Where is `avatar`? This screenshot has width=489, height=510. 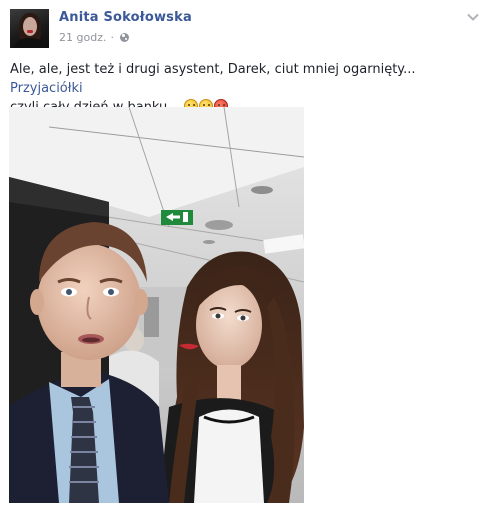
avatar is located at coordinates (29, 28).